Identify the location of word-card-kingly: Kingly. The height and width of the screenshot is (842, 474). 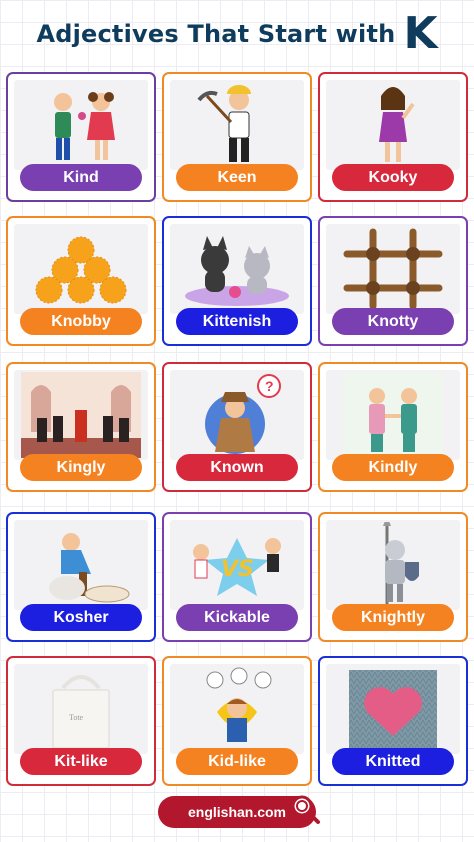
(81, 427).